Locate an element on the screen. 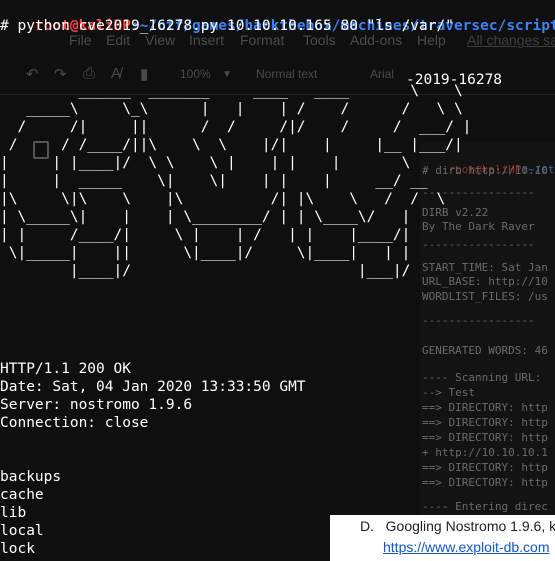 The image size is (555, 561). listing-entry: backups is located at coordinates (31, 477).